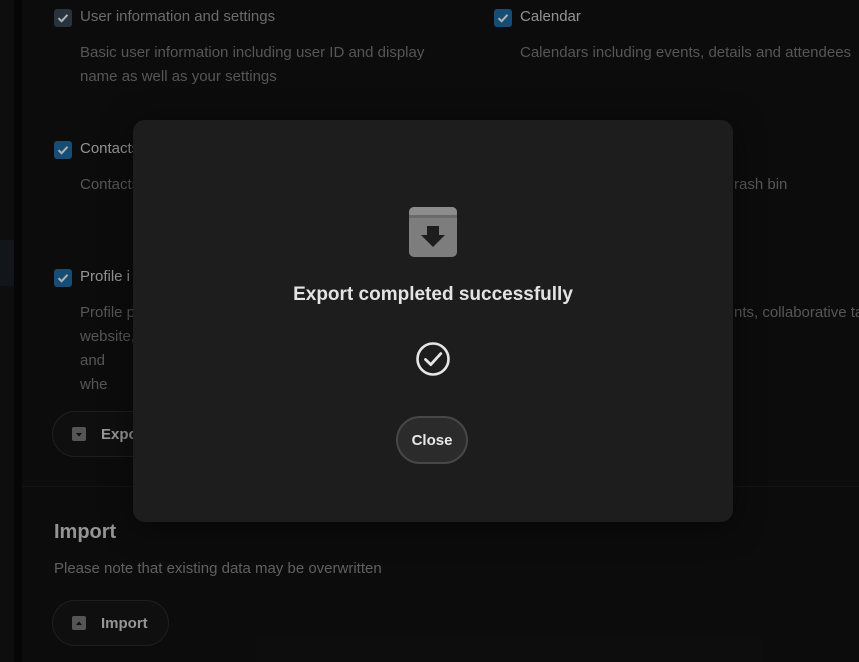 This screenshot has height=662, width=859. I want to click on close-button: Close, so click(432, 440).